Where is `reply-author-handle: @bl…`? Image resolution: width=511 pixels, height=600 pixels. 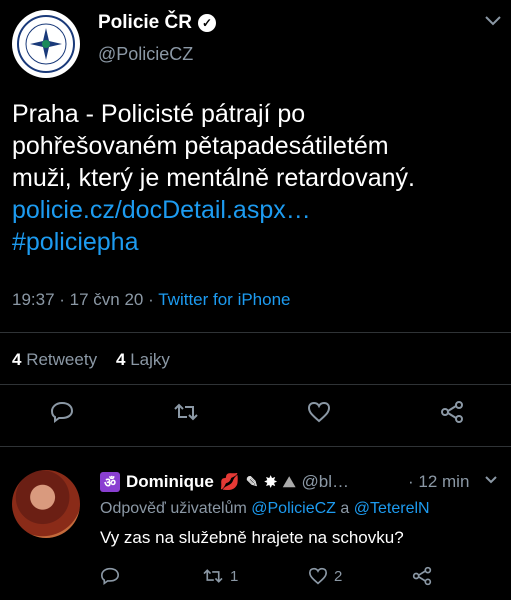 reply-author-handle: @bl… is located at coordinates (326, 482).